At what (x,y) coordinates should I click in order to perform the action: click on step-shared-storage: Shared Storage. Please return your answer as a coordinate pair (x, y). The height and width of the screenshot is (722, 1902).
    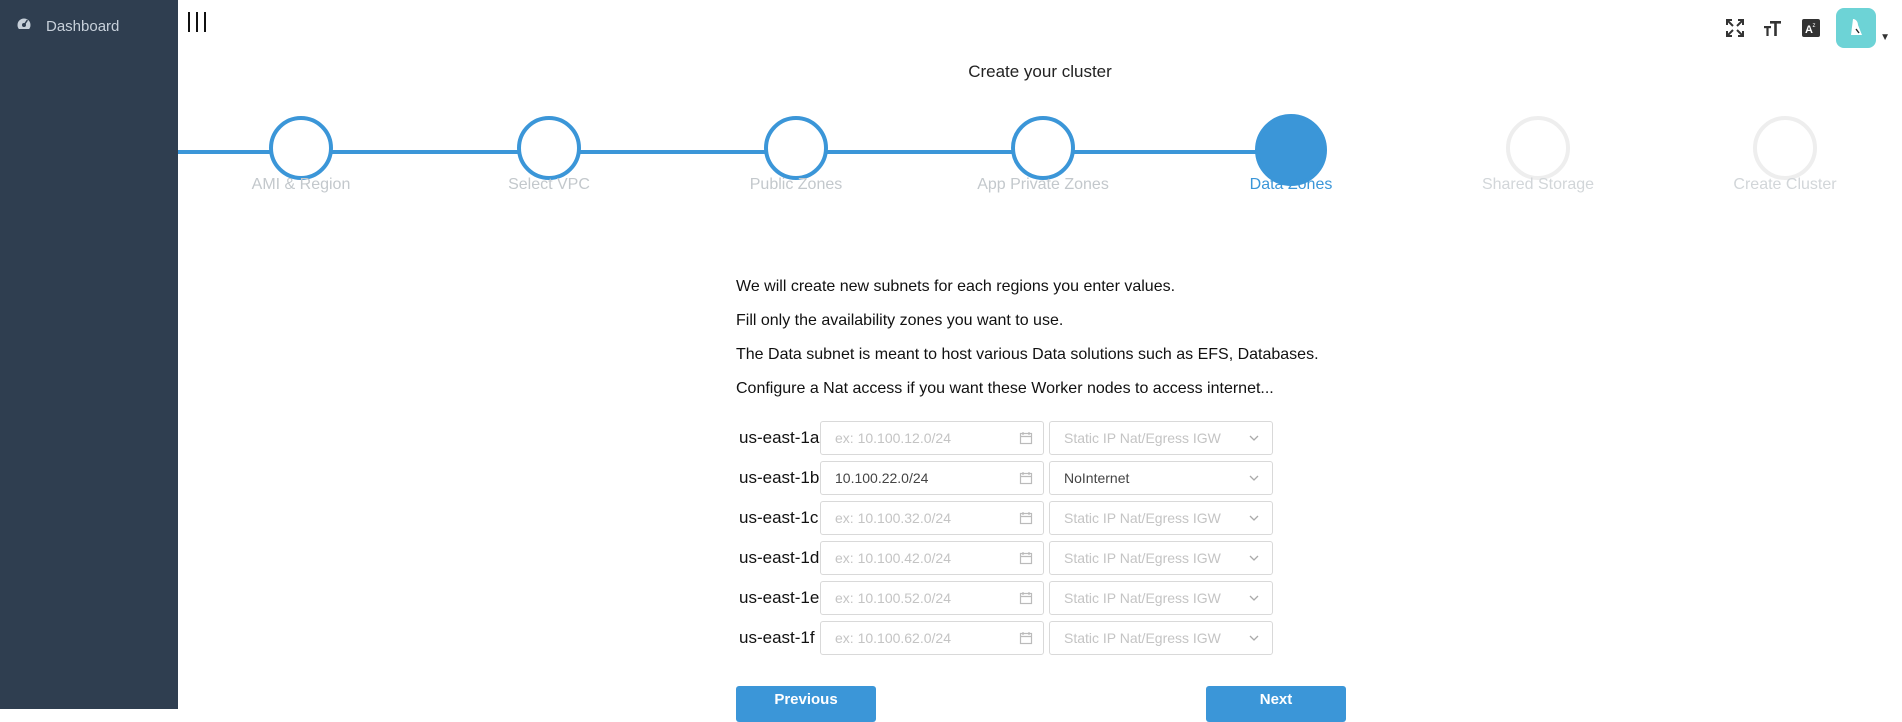
    Looking at the image, I should click on (1538, 155).